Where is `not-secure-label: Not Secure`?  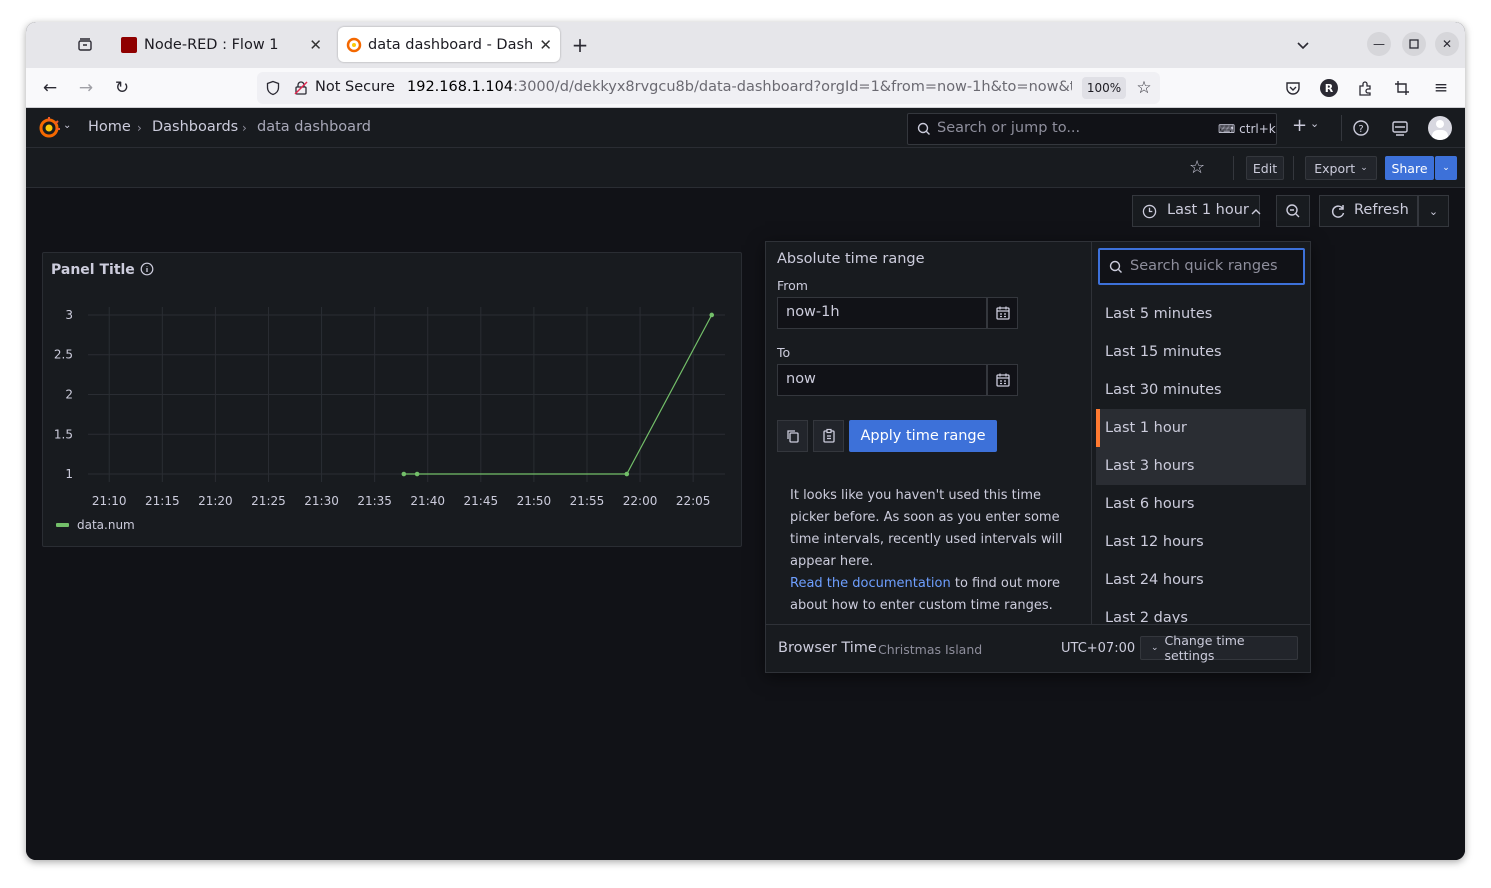
not-secure-label: Not Secure is located at coordinates (355, 87).